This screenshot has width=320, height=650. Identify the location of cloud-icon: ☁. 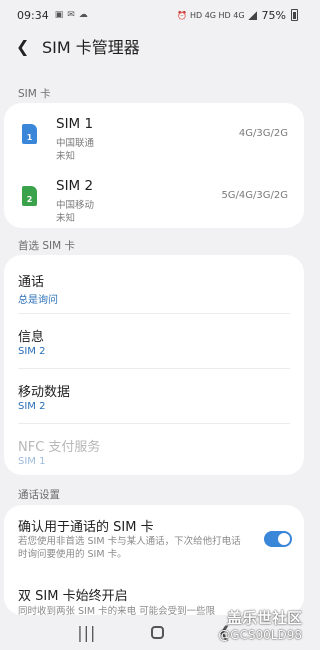
(83, 15).